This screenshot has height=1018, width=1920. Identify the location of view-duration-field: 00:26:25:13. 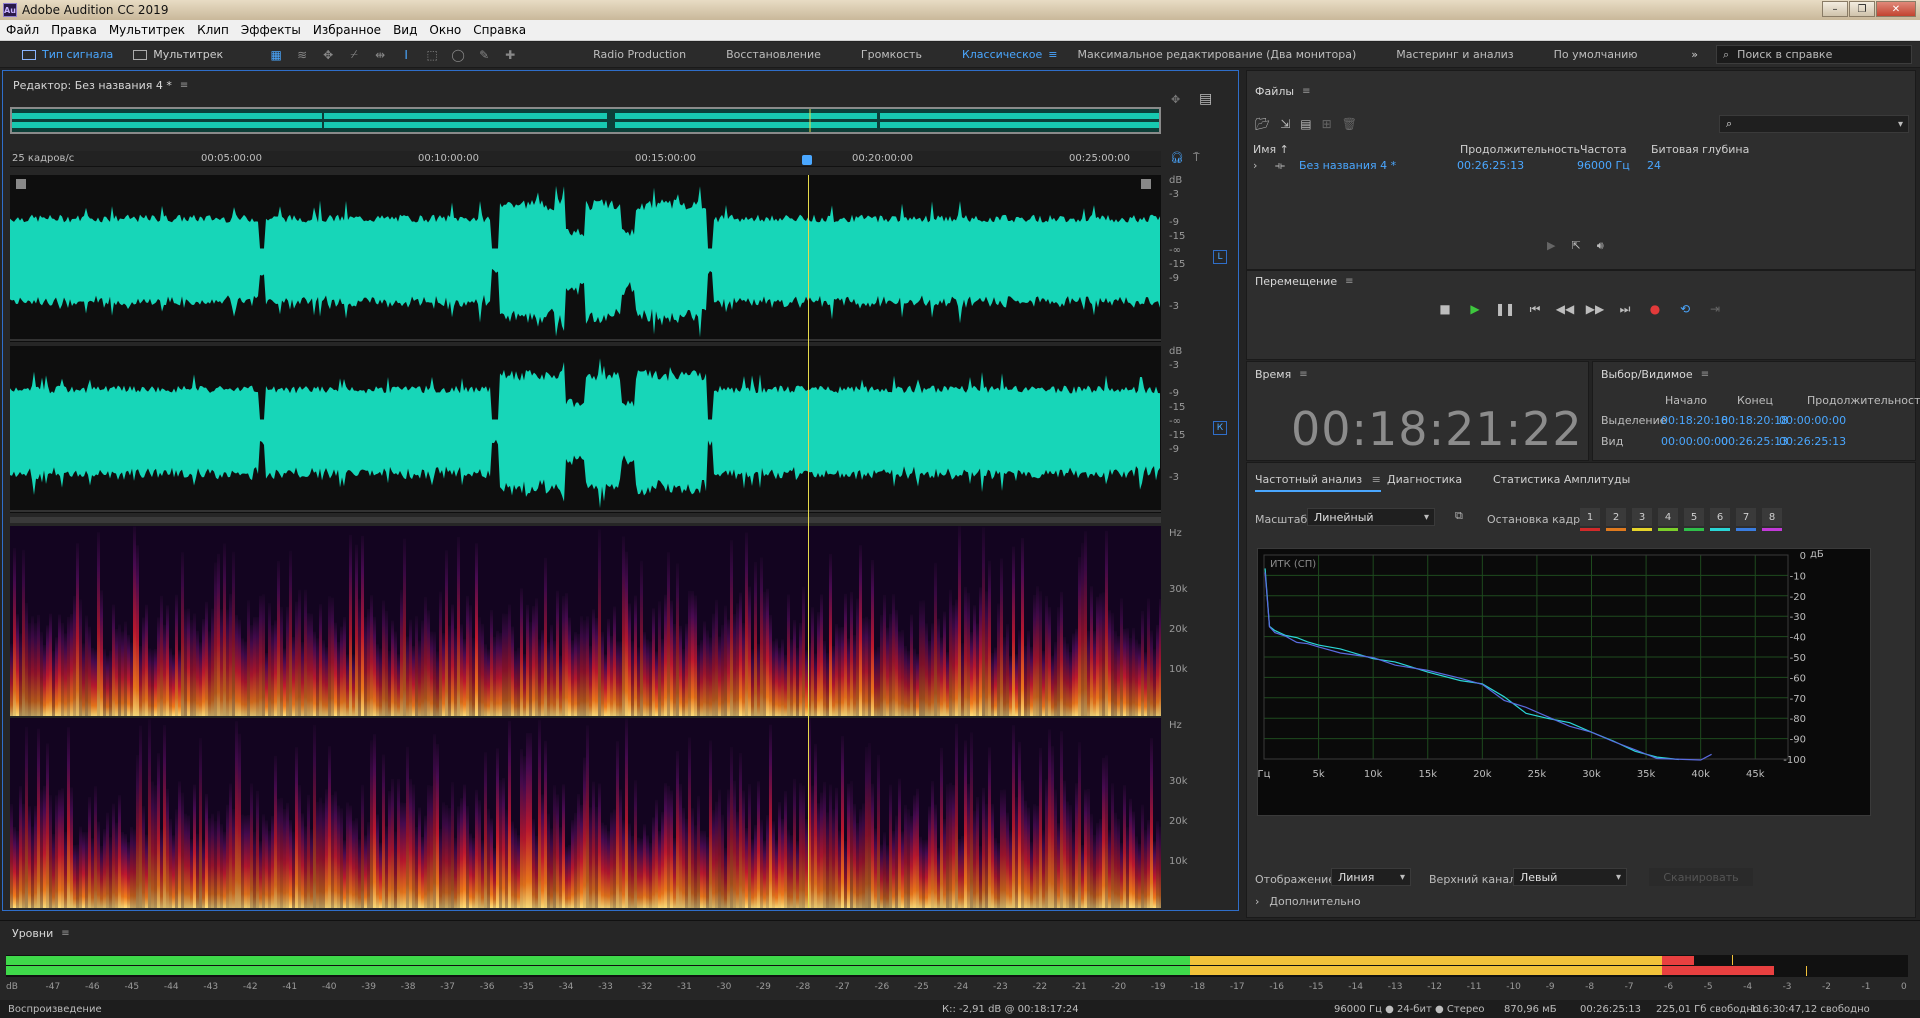
(1812, 441).